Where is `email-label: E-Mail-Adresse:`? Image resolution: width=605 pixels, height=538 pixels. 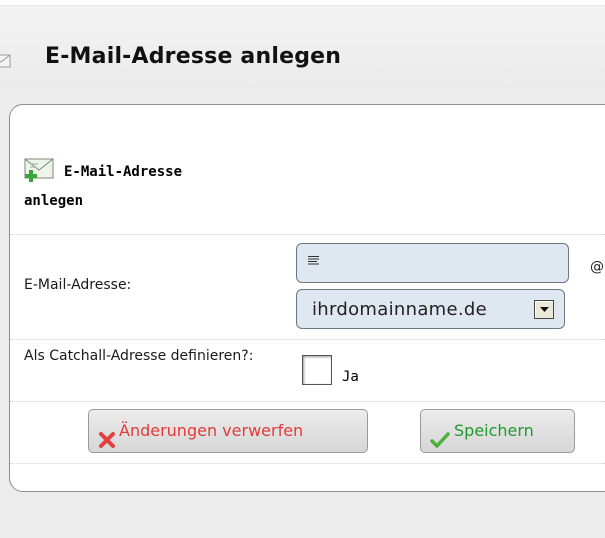
email-label: E-Mail-Adresse: is located at coordinates (78, 285).